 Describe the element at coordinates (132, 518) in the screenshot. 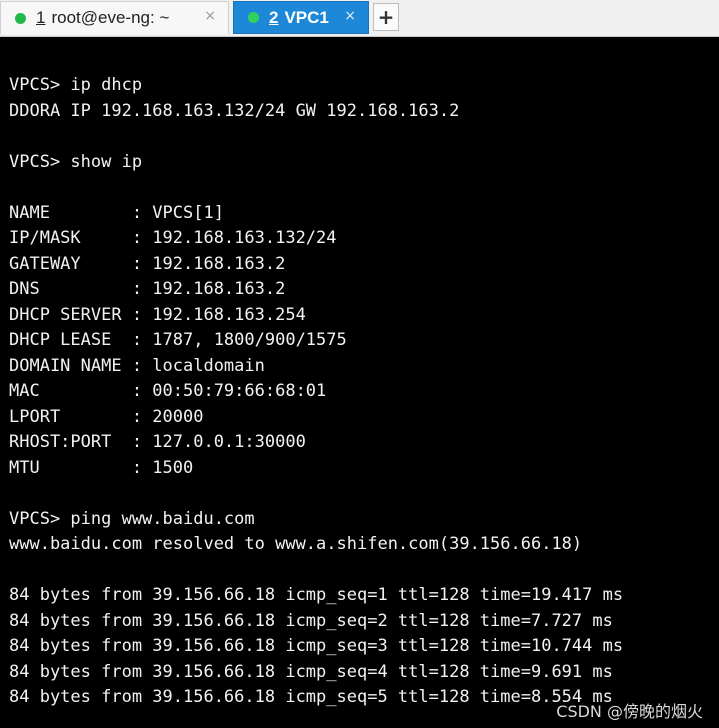

I see `terminal-line: VPCS> ping www.baidu.com` at that location.